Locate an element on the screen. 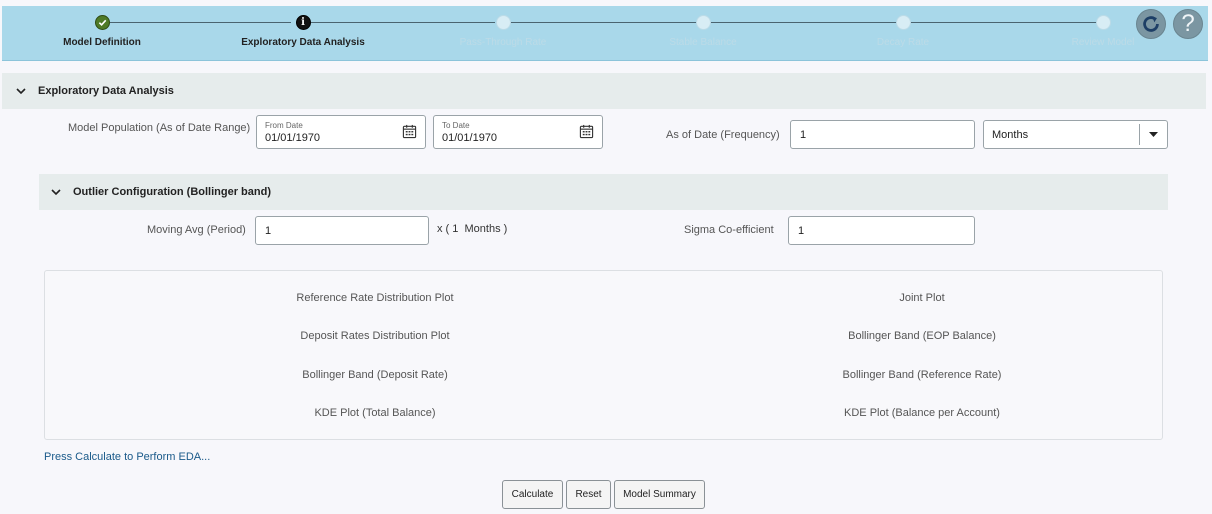 The height and width of the screenshot is (514, 1212). plot-deposit-rates-distribution: Deposit Rates Distribution Plot is located at coordinates (375, 336).